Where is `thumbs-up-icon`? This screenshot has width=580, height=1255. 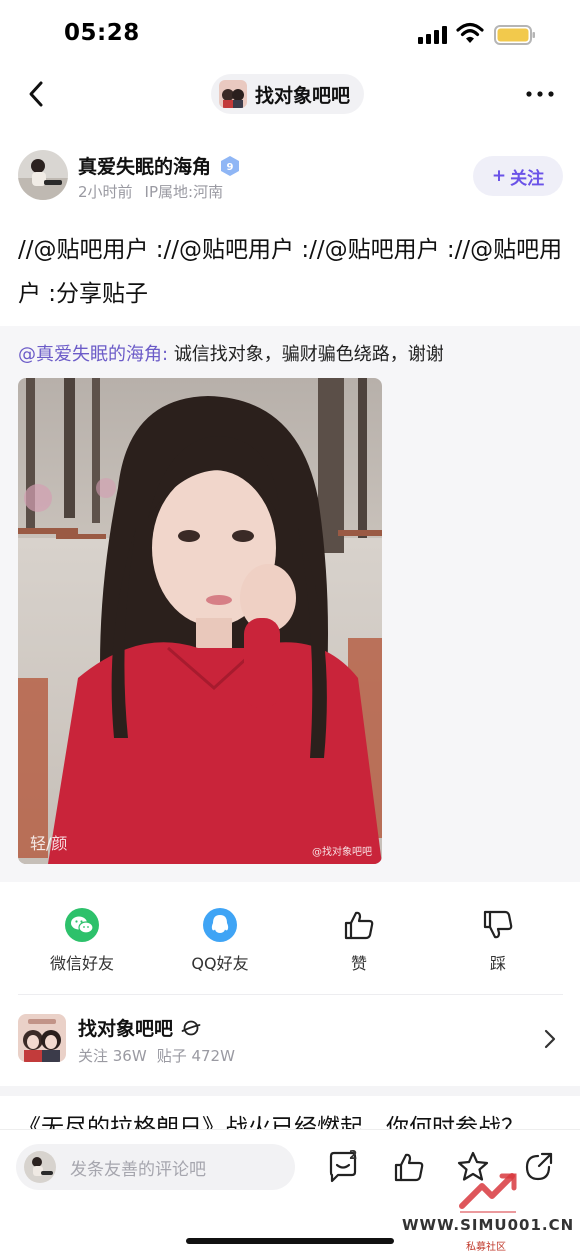 thumbs-up-icon is located at coordinates (359, 925).